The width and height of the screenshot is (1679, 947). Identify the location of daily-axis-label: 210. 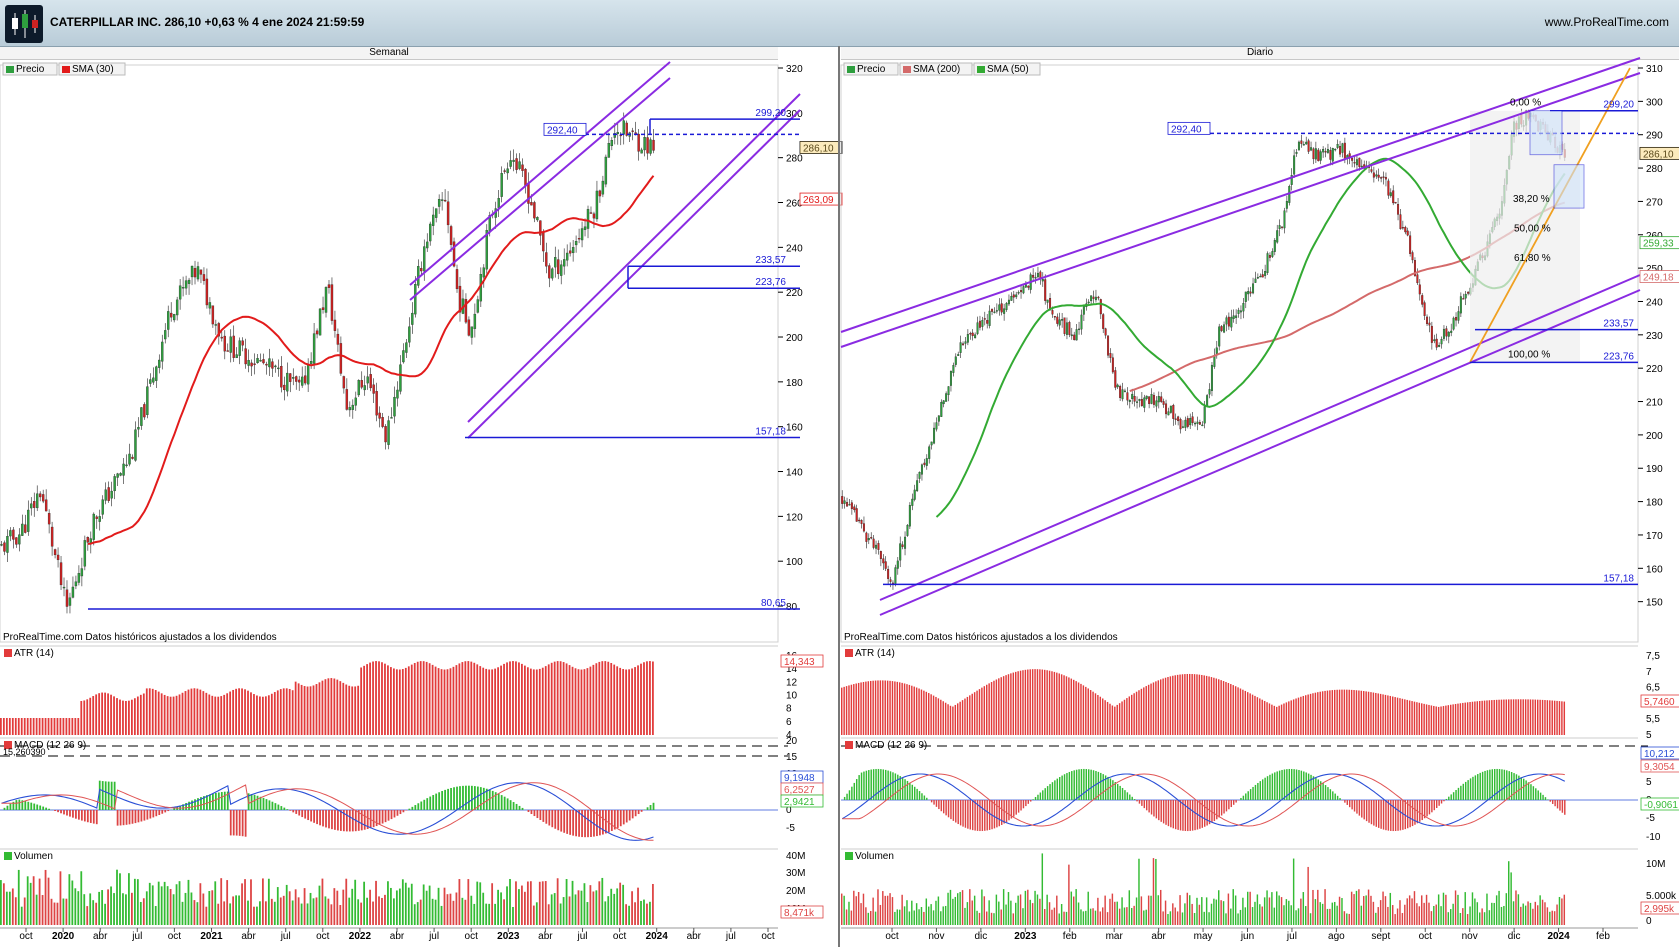
(1654, 403).